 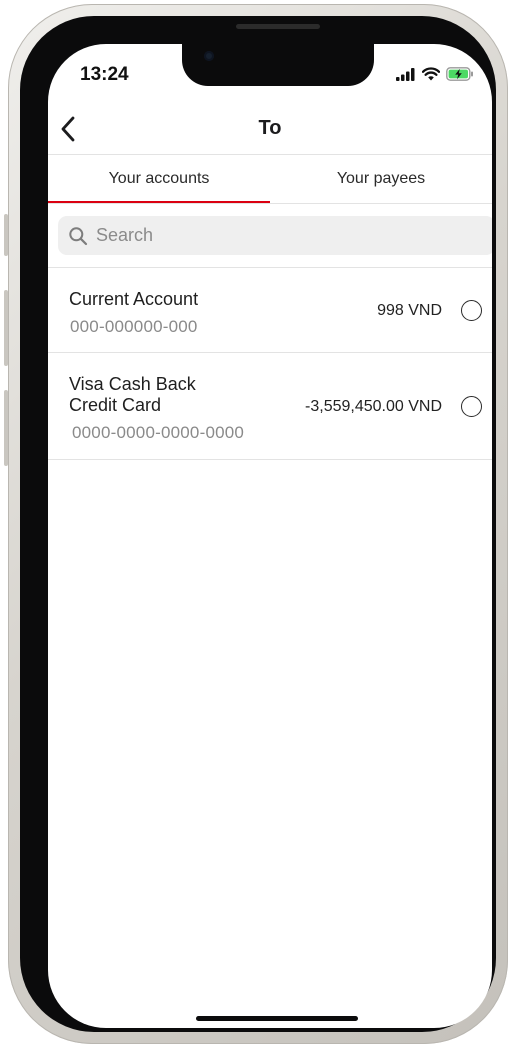 I want to click on row-divider, so click(x=270, y=459).